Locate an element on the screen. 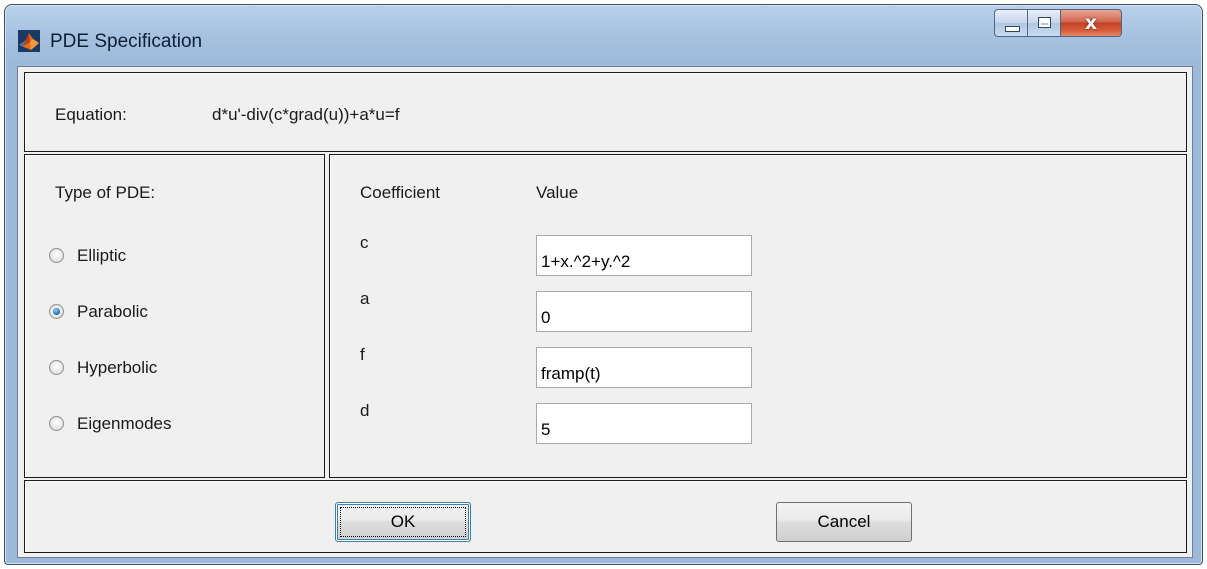 The width and height of the screenshot is (1207, 569). ok-button: OK is located at coordinates (403, 522).